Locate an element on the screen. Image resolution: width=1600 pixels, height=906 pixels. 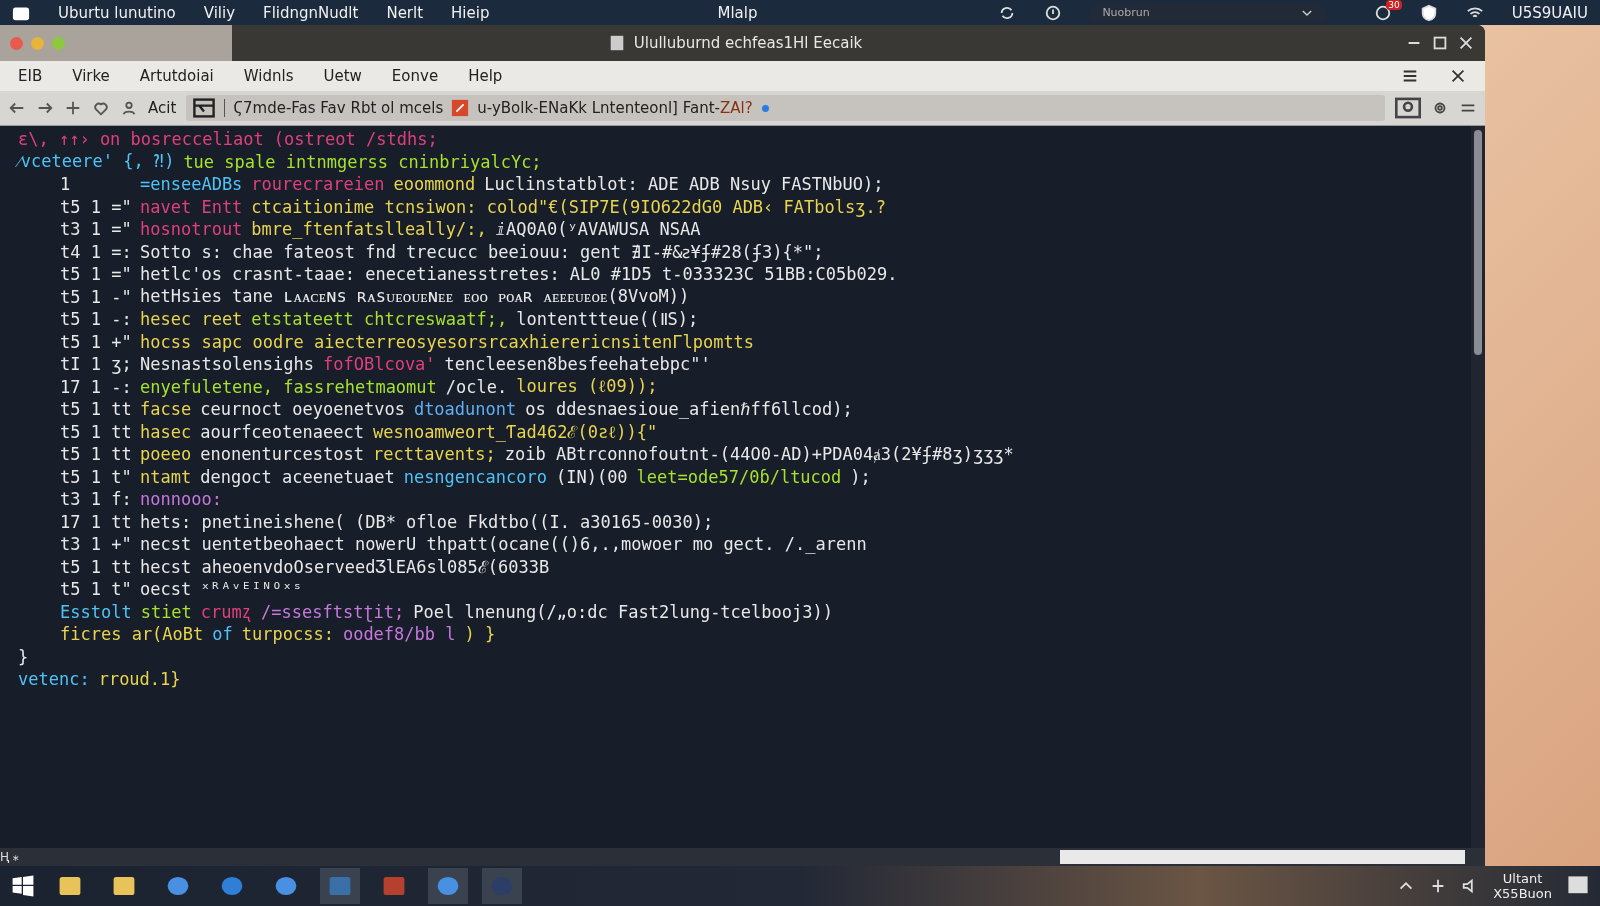
menu-item: FlidngnNudlt is located at coordinates (311, 12).